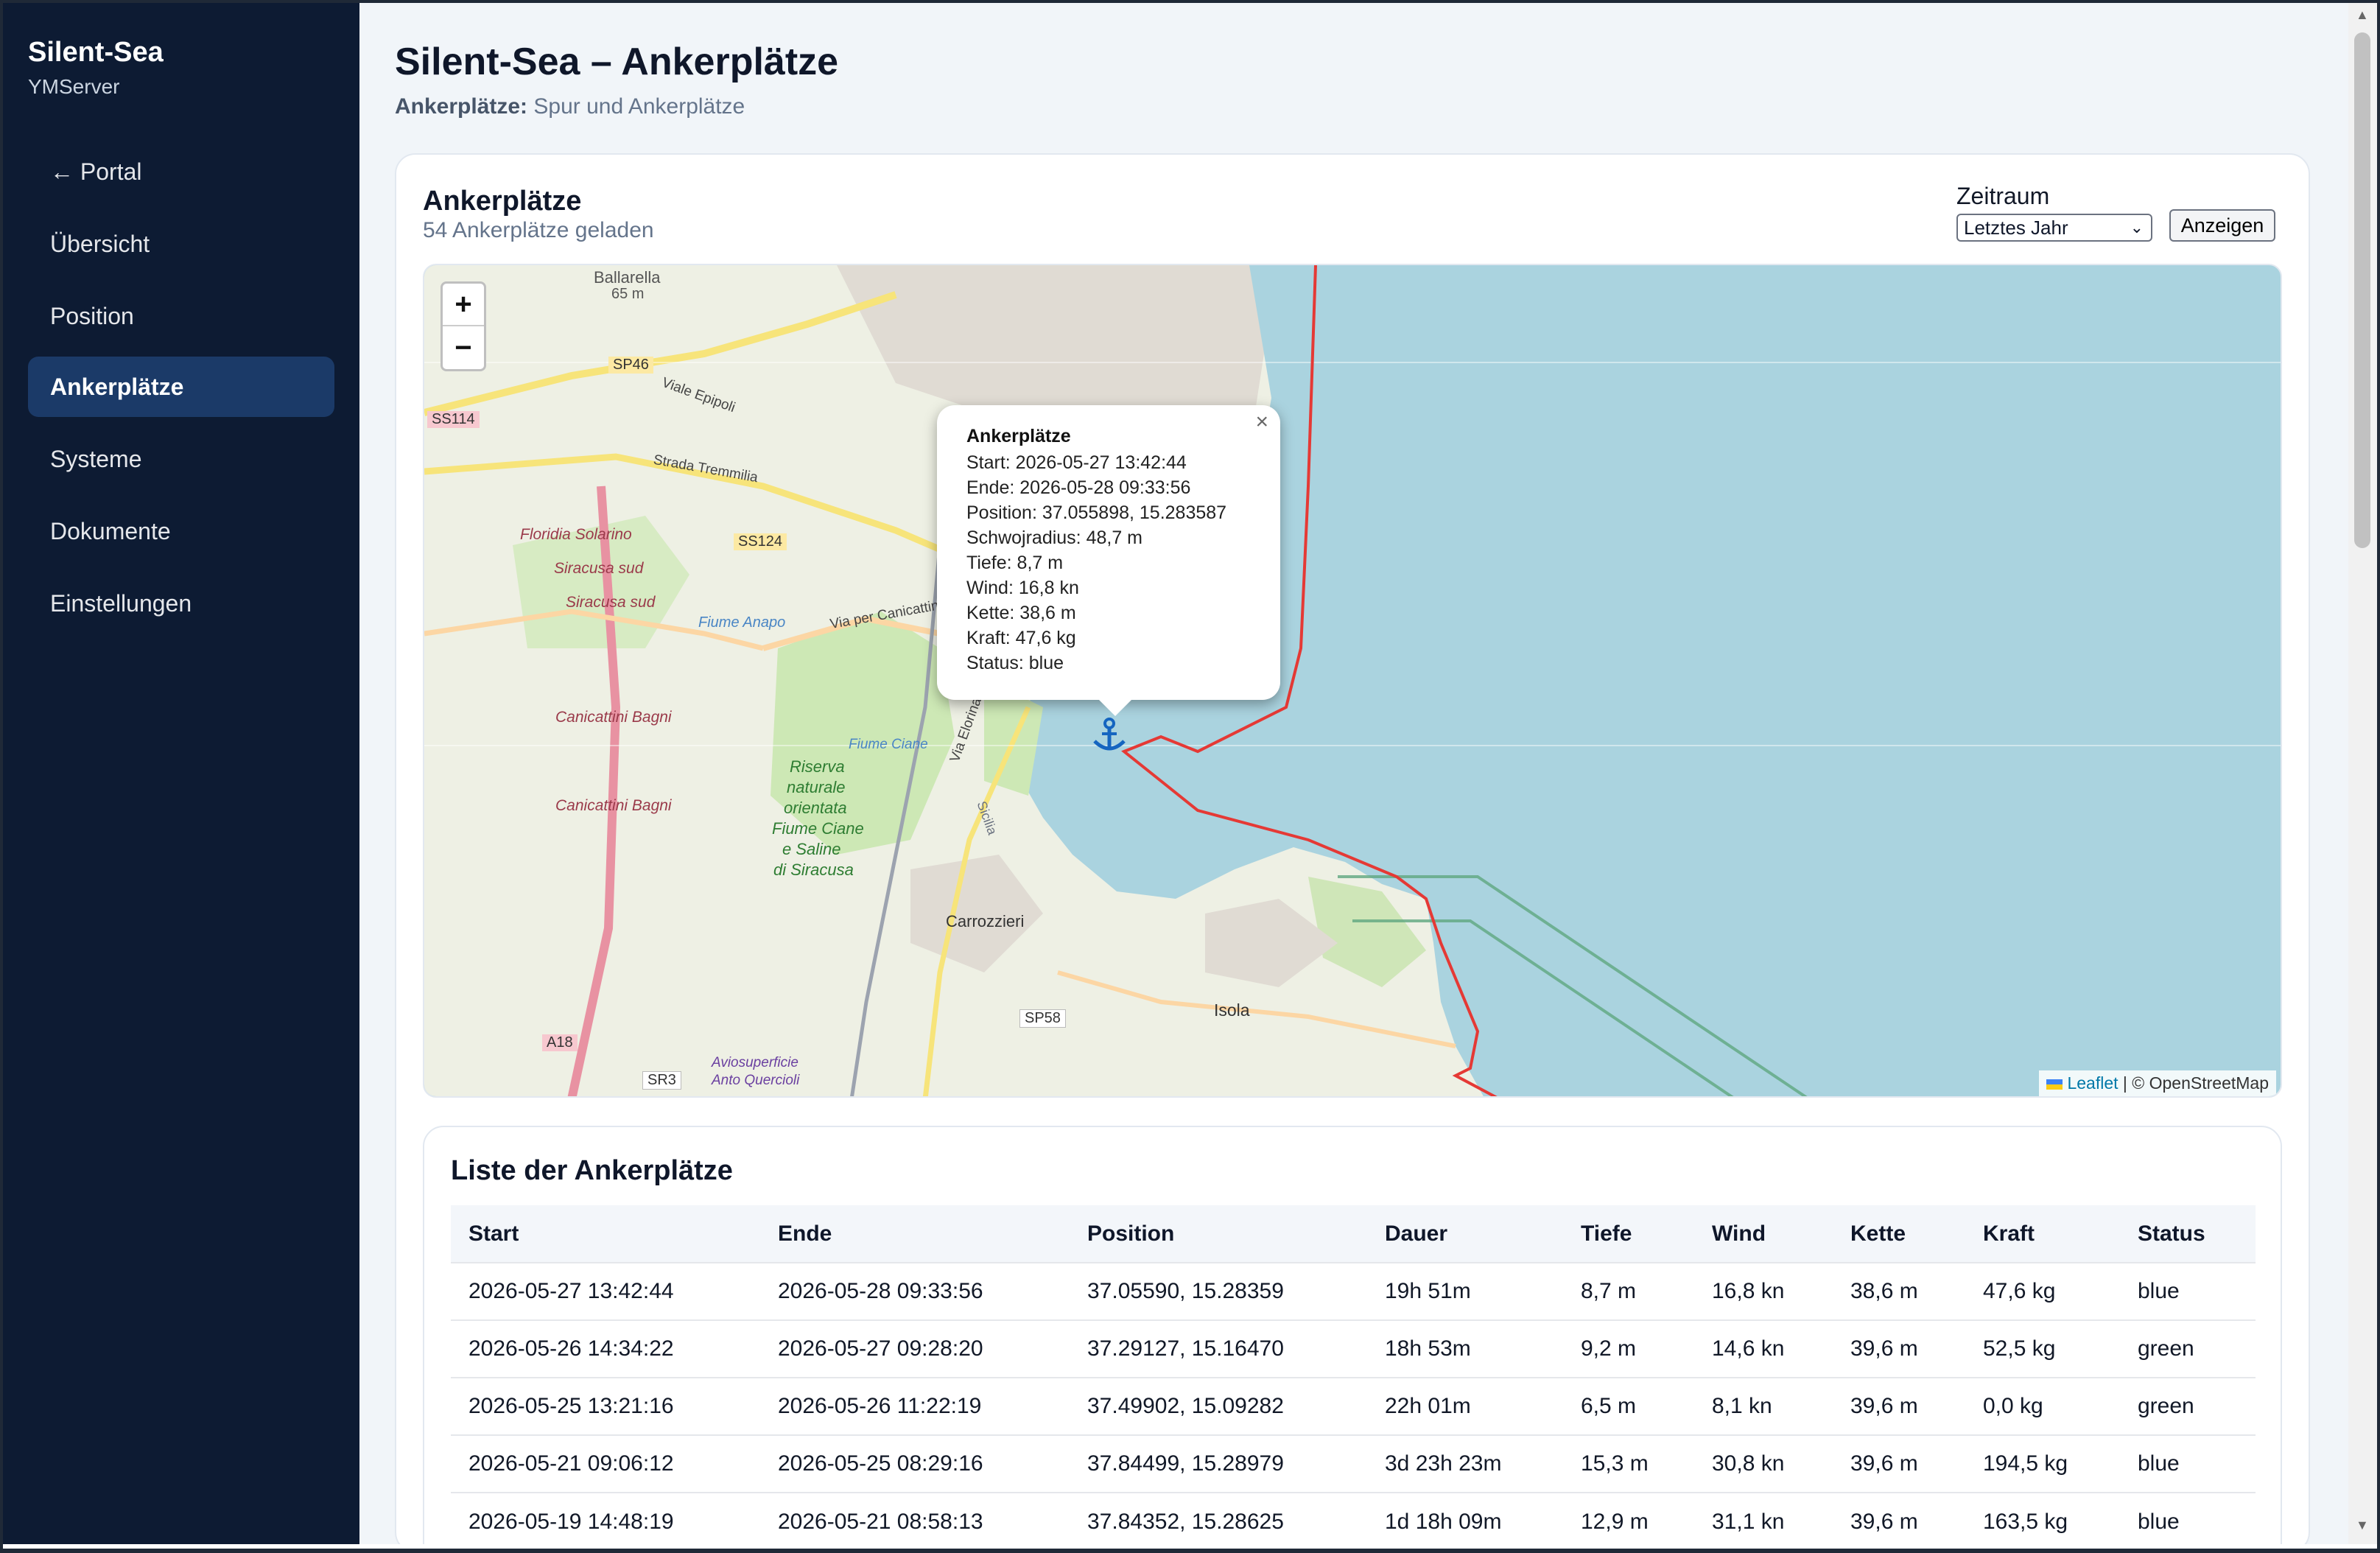 The image size is (2380, 1553). What do you see at coordinates (2016, 227) in the screenshot?
I see `period-select-value: Letztes Jahr` at bounding box center [2016, 227].